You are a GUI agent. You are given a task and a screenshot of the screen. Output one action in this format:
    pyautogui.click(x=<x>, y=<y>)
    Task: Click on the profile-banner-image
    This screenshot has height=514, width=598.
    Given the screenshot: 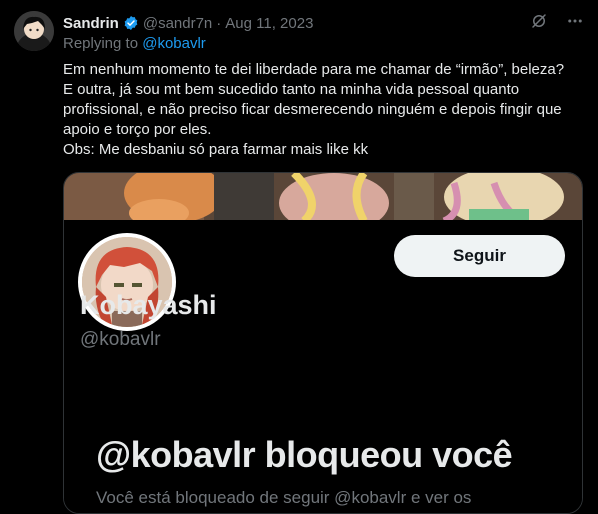 What is the action you would take?
    pyautogui.click(x=323, y=197)
    